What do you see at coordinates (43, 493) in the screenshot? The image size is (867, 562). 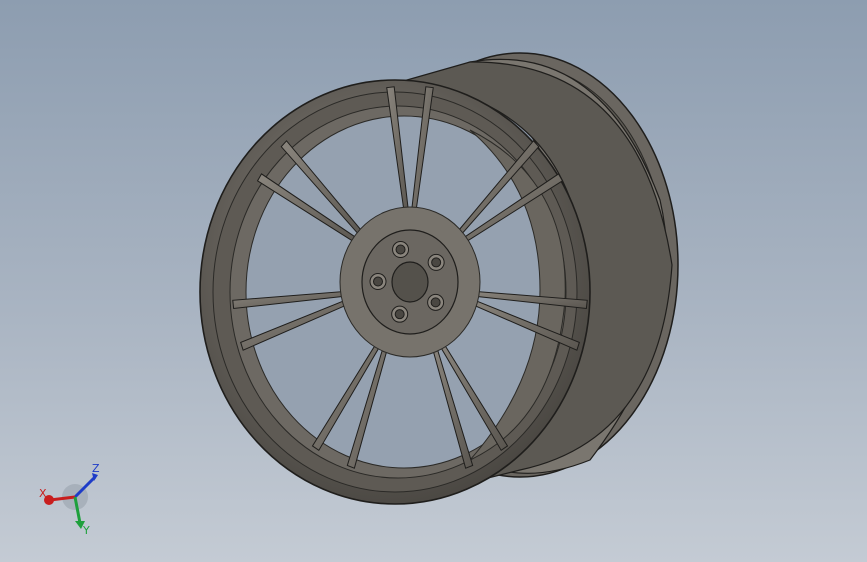 I see `x-axis-label: X` at bounding box center [43, 493].